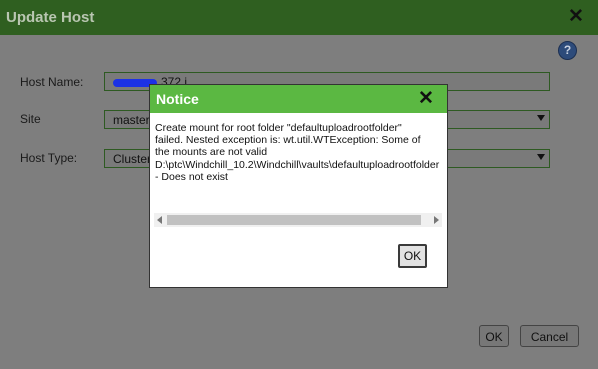 This screenshot has height=369, width=598. I want to click on scrollbar-thumb, so click(294, 220).